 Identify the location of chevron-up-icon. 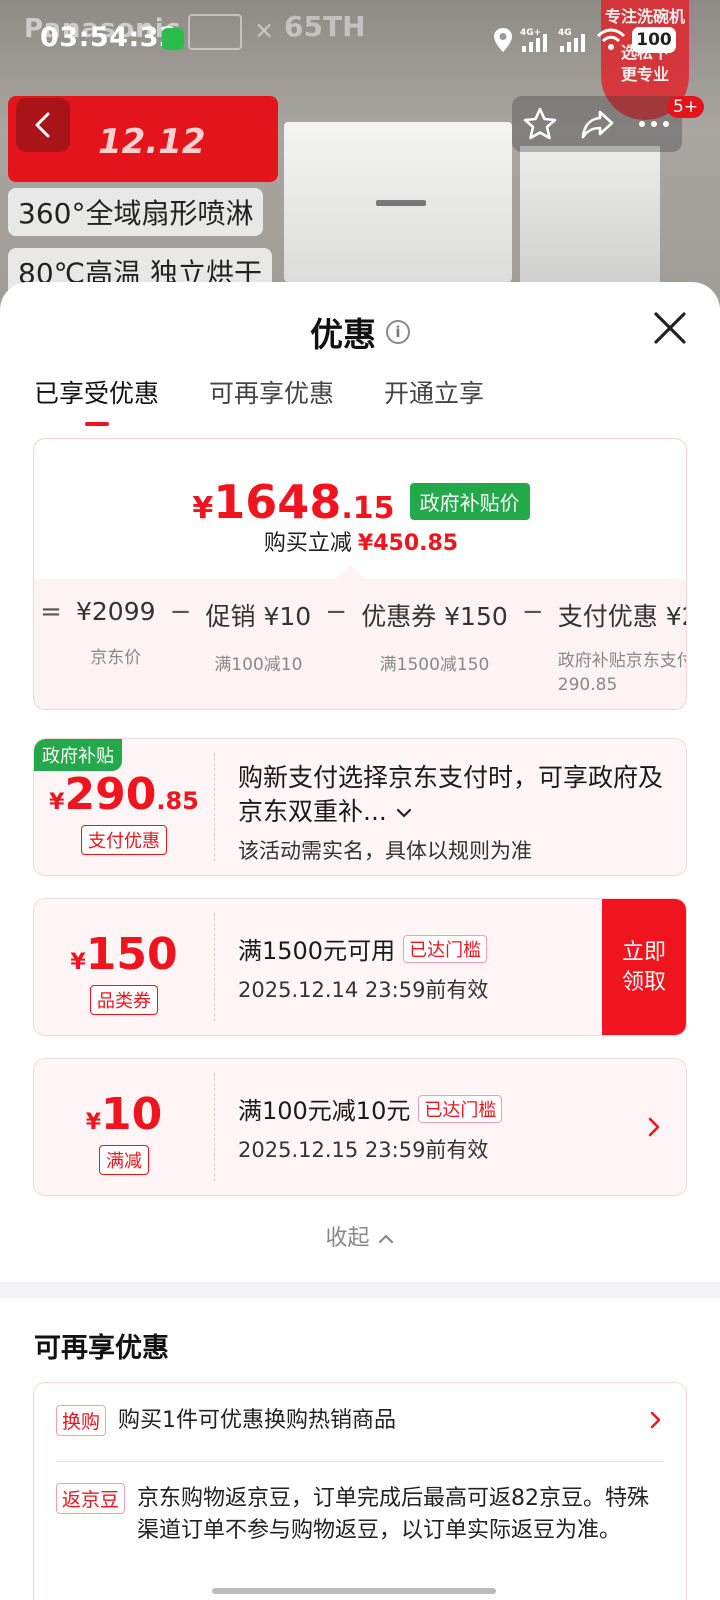
(385, 1239).